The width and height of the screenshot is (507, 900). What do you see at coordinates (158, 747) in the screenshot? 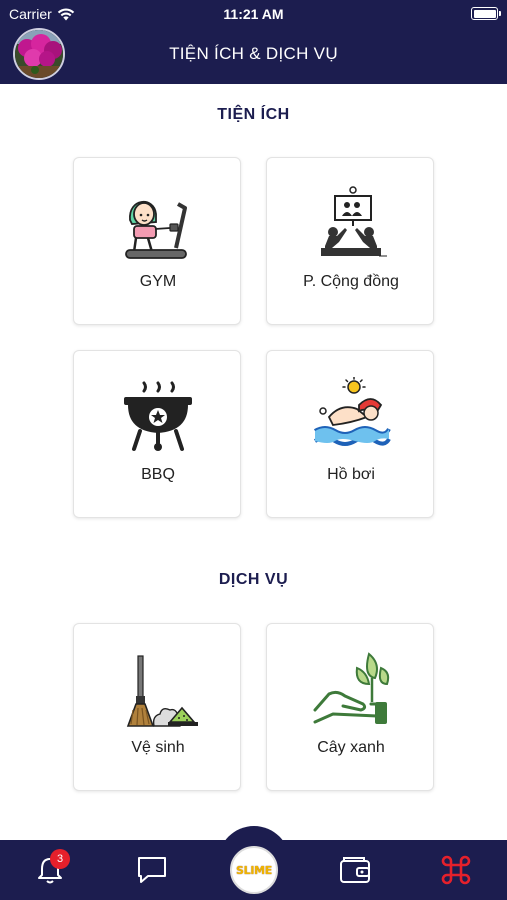
I see `cleaning-label: Vệ sinh` at bounding box center [158, 747].